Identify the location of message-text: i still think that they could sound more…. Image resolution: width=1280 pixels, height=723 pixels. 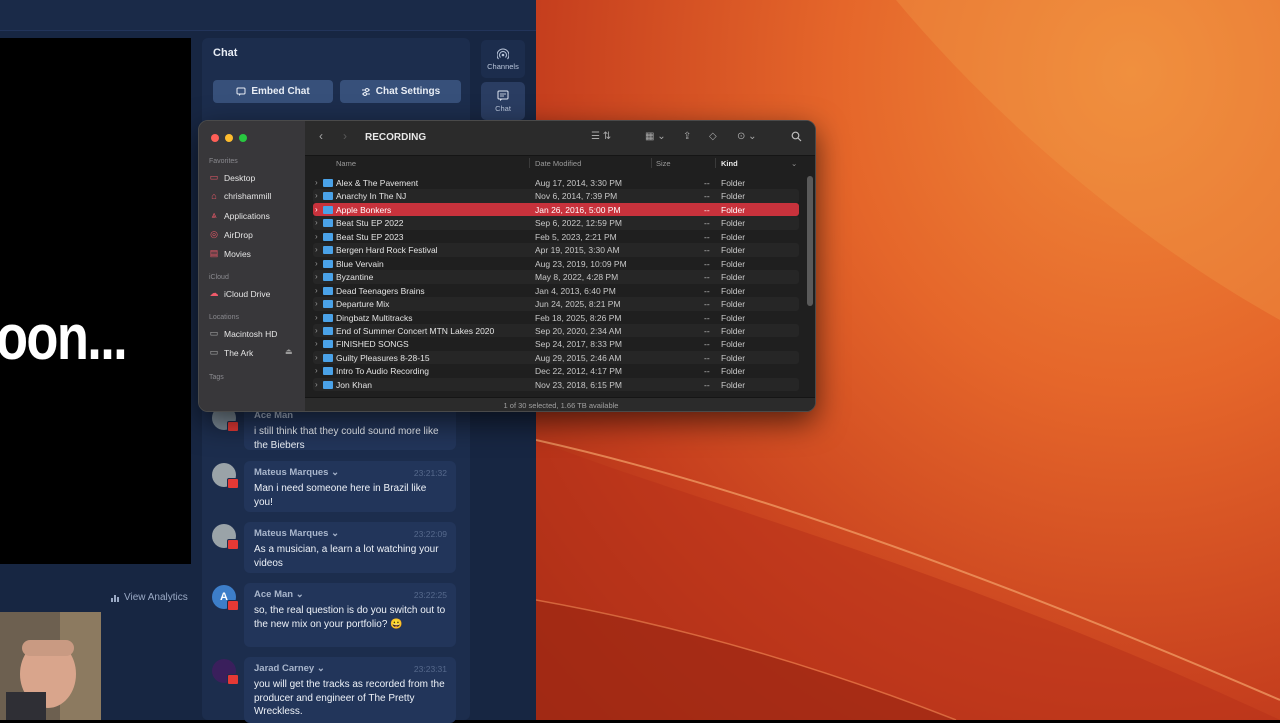
(346, 438).